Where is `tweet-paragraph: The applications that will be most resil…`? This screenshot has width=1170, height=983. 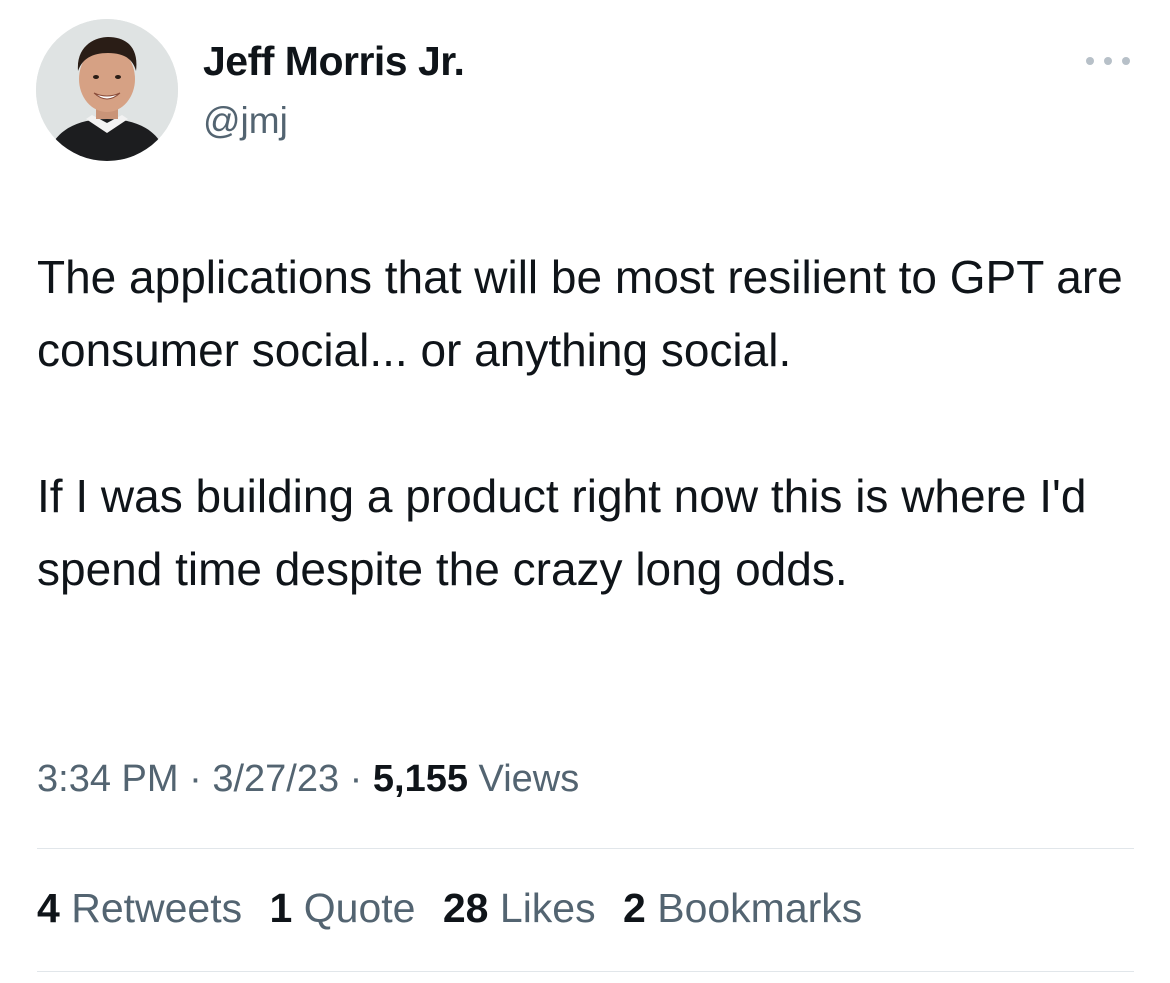
tweet-paragraph: The applications that will be most resil… is located at coordinates (580, 313).